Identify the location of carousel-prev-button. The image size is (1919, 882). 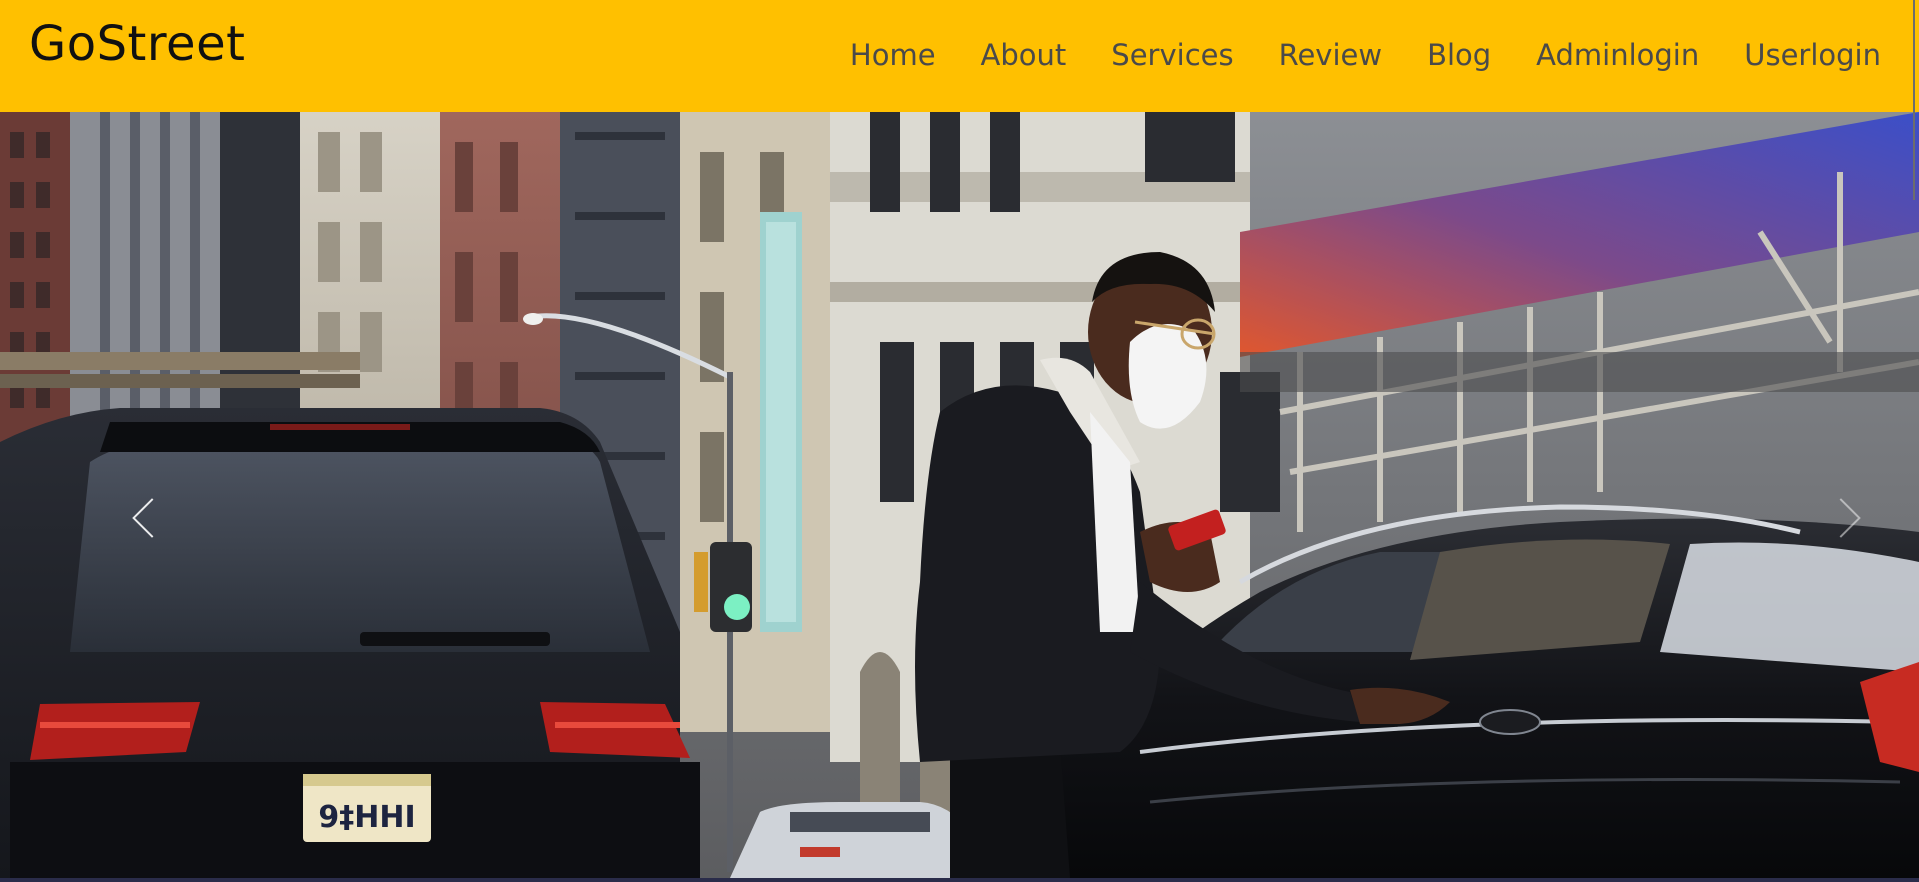
(146, 520).